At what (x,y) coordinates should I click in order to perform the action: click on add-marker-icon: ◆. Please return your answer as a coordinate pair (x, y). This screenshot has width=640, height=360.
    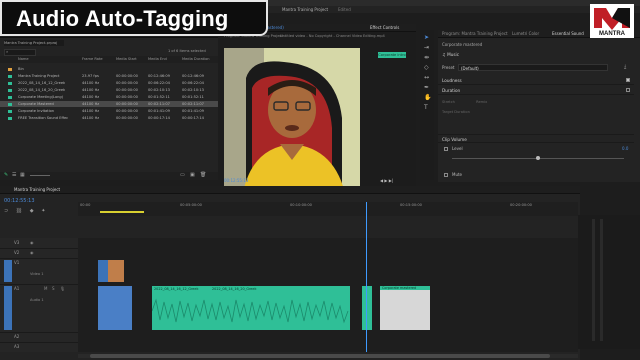
    Looking at the image, I should click on (32, 211).